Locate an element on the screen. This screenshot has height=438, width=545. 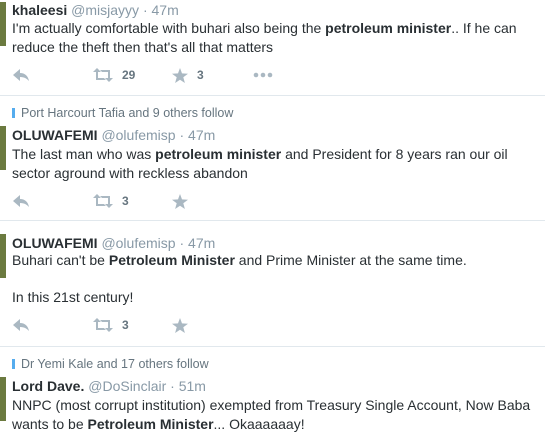
more-icon is located at coordinates (263, 75).